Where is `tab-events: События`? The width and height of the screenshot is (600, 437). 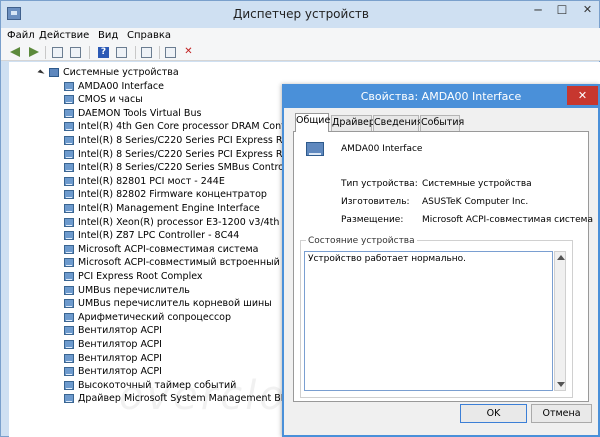
tab-events: События is located at coordinates (442, 123).